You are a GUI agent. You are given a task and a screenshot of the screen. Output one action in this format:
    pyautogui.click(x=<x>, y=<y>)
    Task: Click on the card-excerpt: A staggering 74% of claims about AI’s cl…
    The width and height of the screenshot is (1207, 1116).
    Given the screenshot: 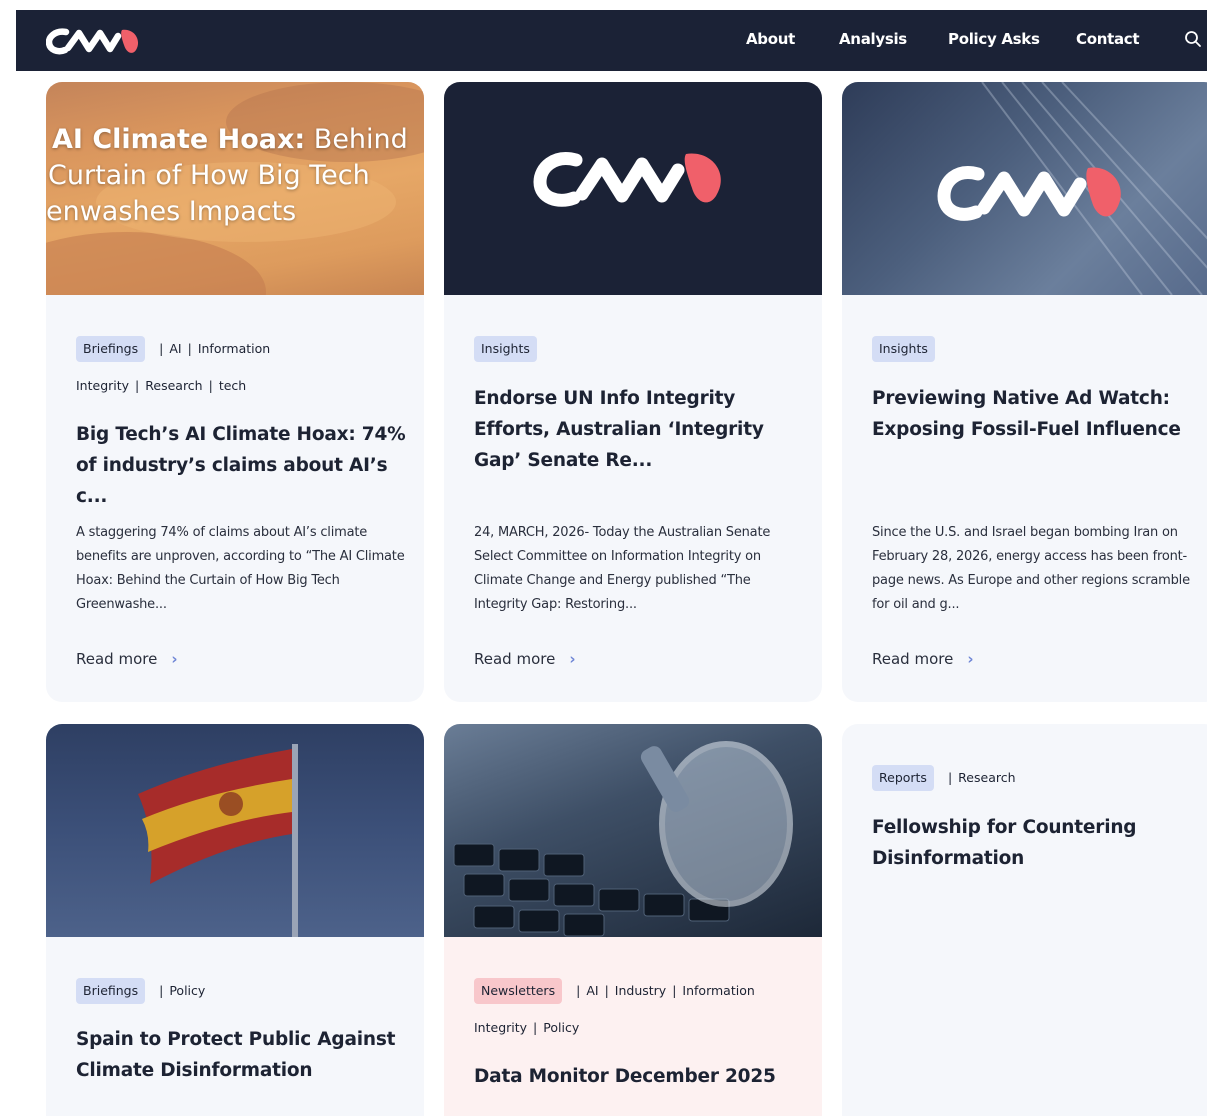 What is the action you would take?
    pyautogui.click(x=240, y=568)
    